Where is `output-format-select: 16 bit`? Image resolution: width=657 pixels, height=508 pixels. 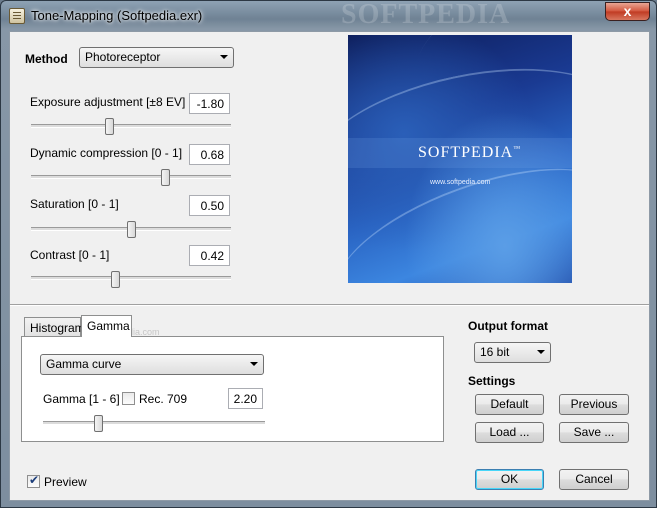 output-format-select: 16 bit is located at coordinates (512, 352).